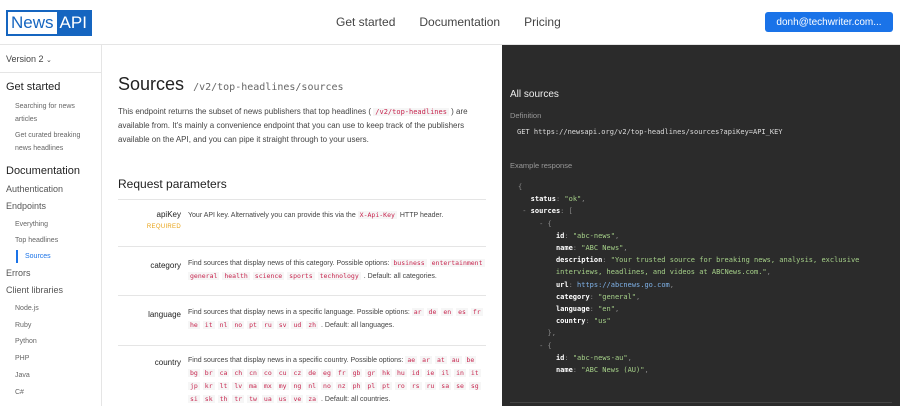  Describe the element at coordinates (356, 386) in the screenshot. I see `option-token: ph` at that location.